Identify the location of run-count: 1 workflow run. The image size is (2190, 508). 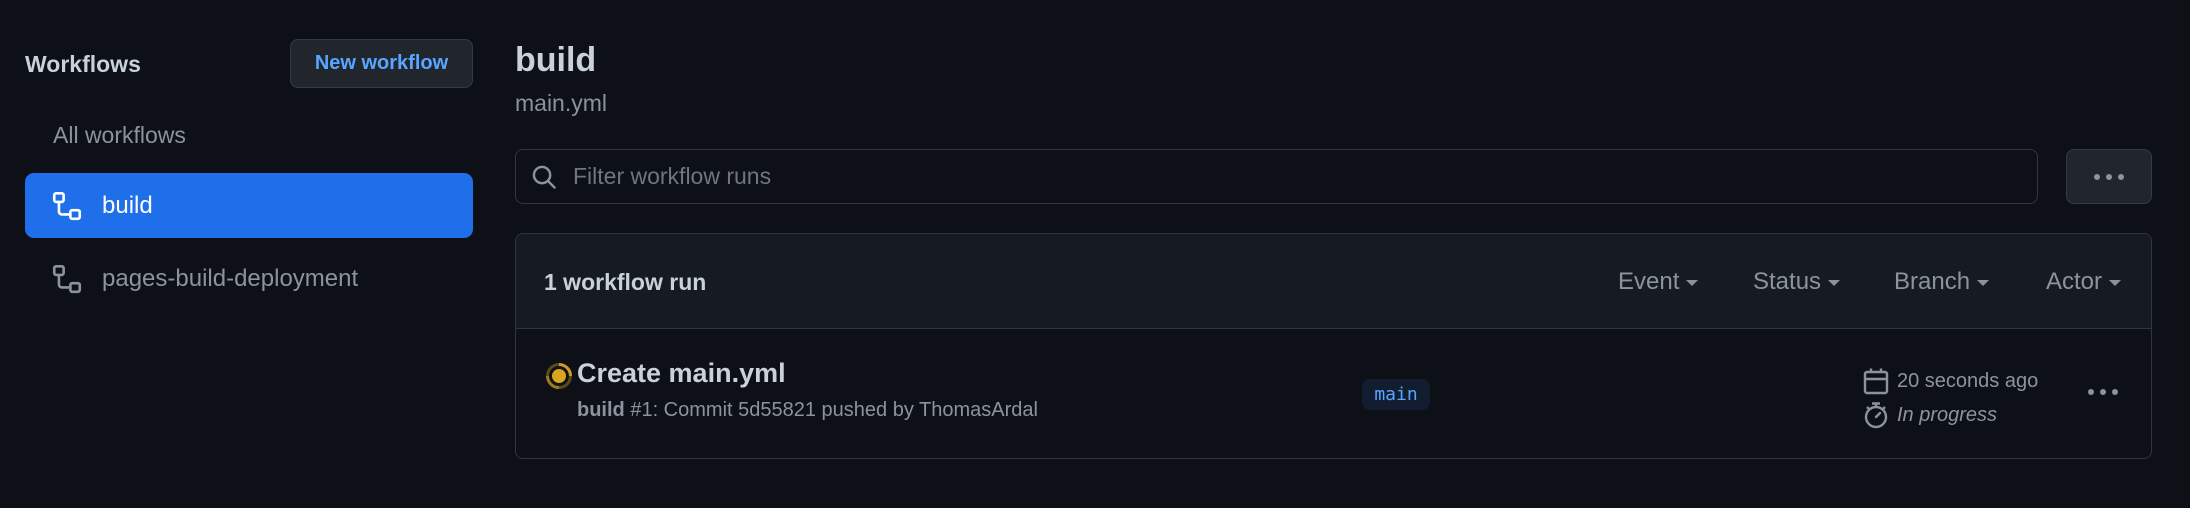
(625, 282).